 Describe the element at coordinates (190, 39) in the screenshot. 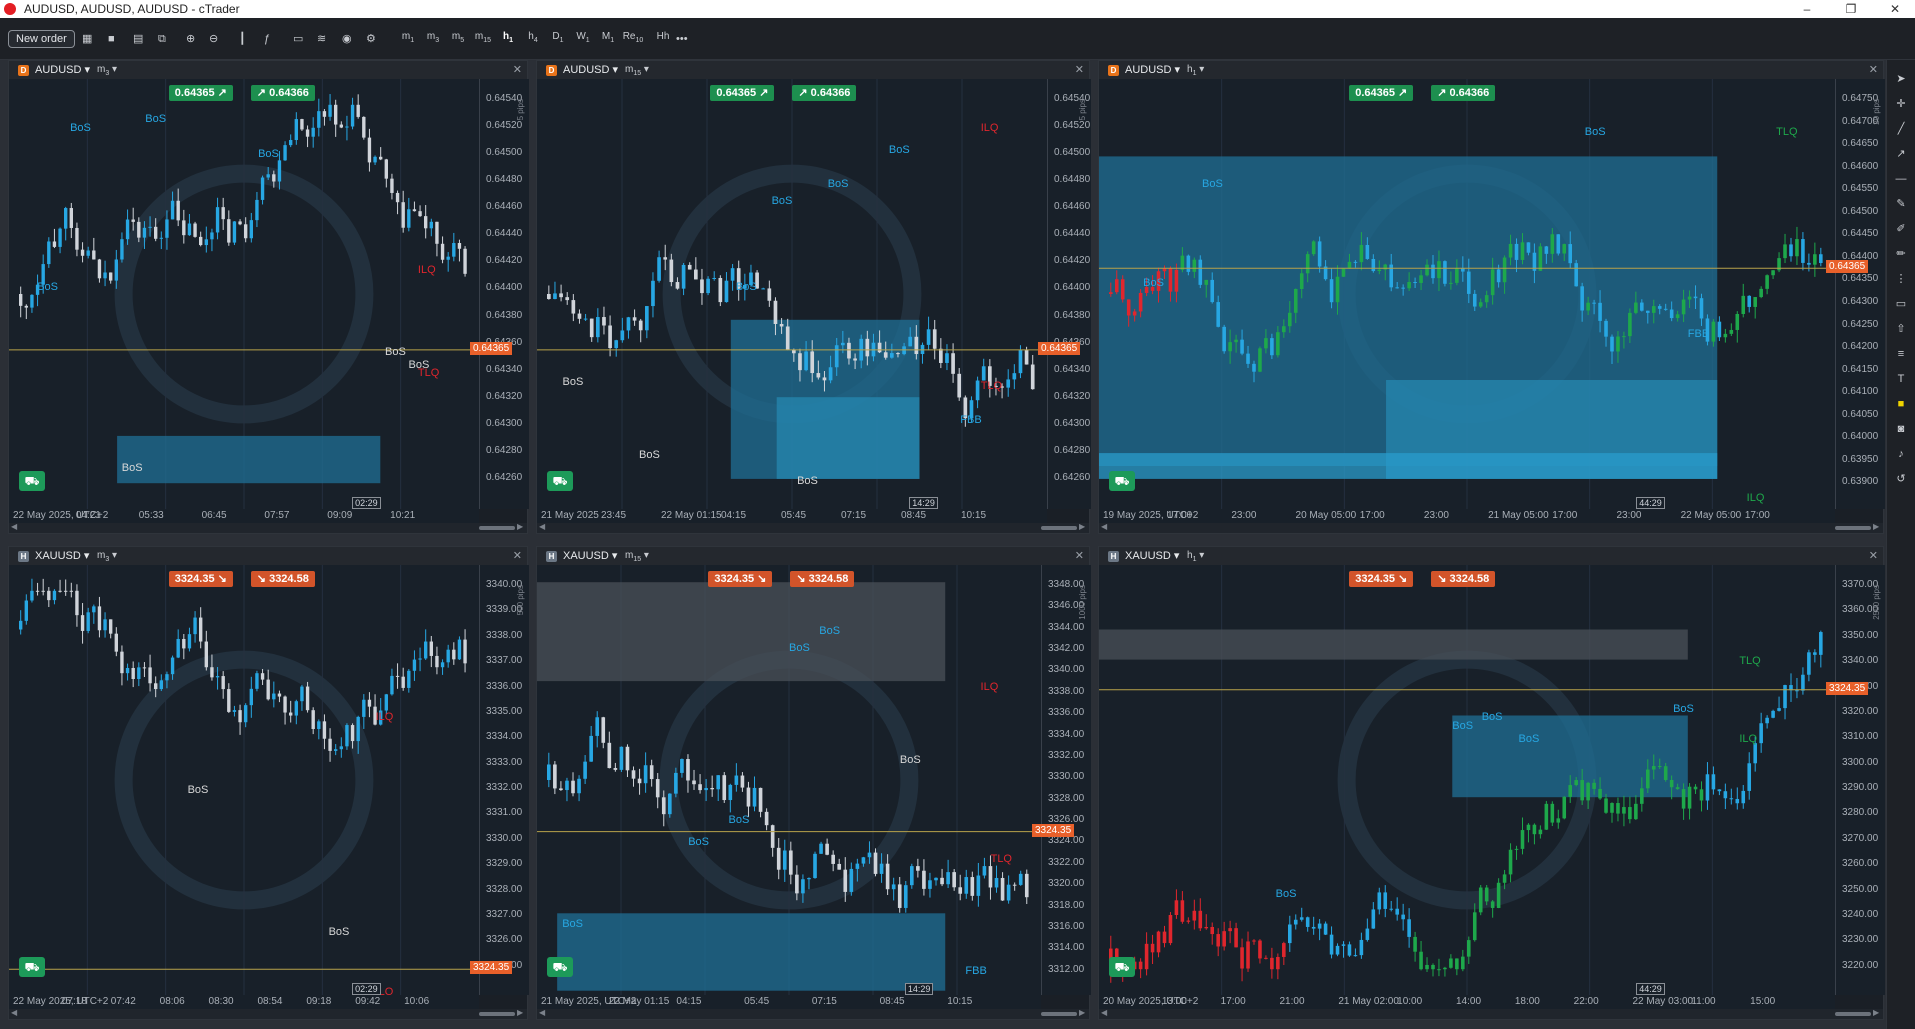

I see `zoom-in-icon: ⊕` at that location.